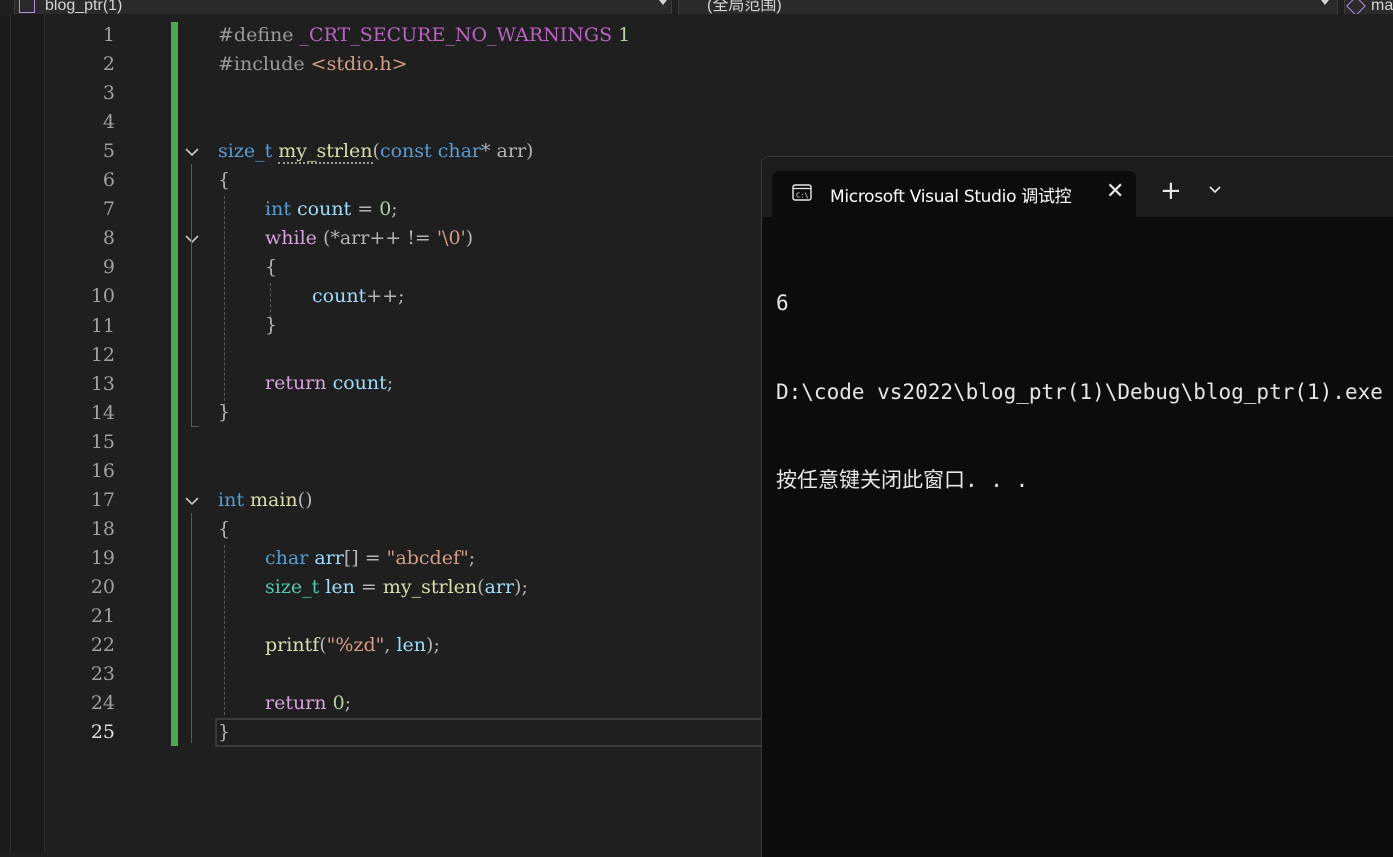  What do you see at coordinates (396, 587) in the screenshot?
I see `code-line-20: size_t len = my_strlen(arr);` at bounding box center [396, 587].